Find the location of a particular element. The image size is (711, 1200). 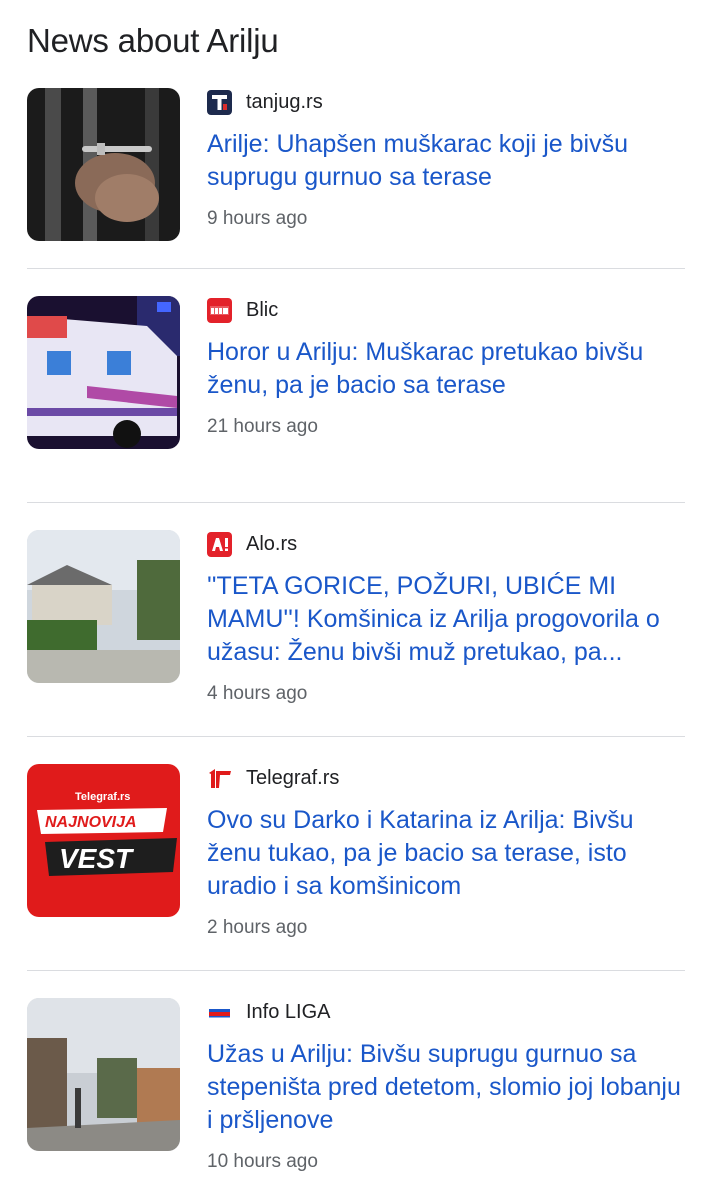

source-row: Telegraf.rs is located at coordinates (446, 778).